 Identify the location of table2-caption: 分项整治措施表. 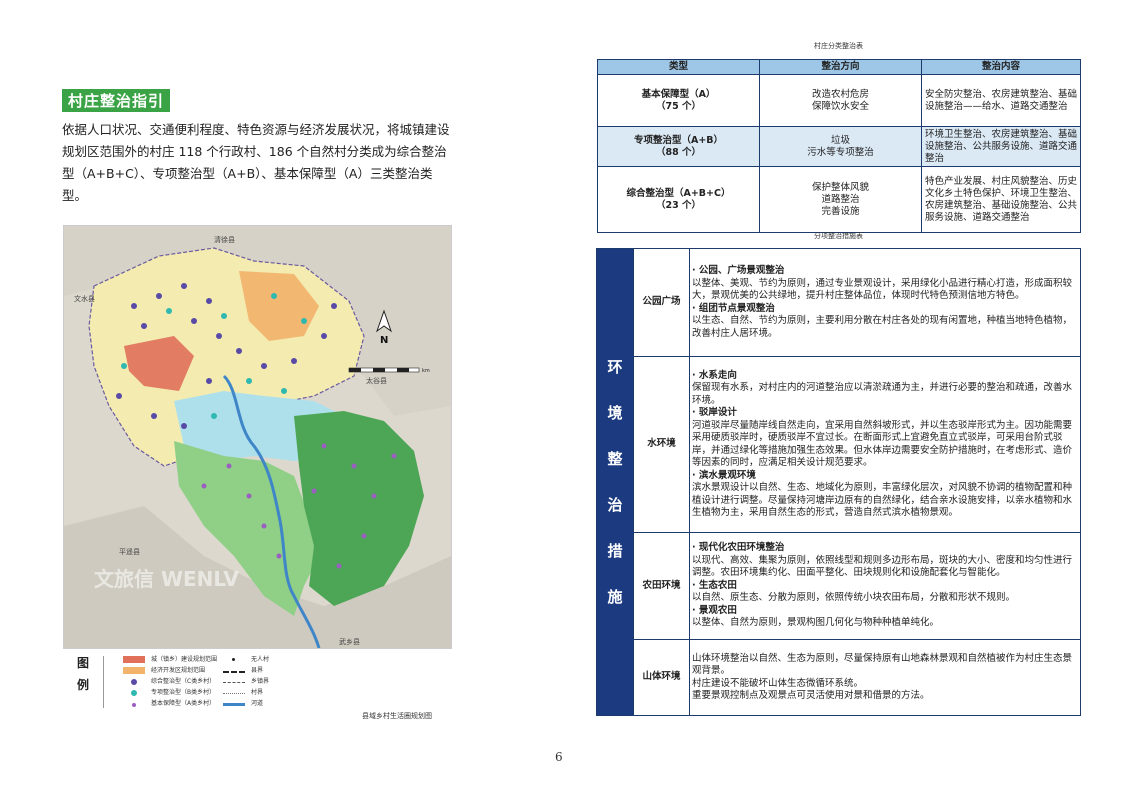
(838, 236).